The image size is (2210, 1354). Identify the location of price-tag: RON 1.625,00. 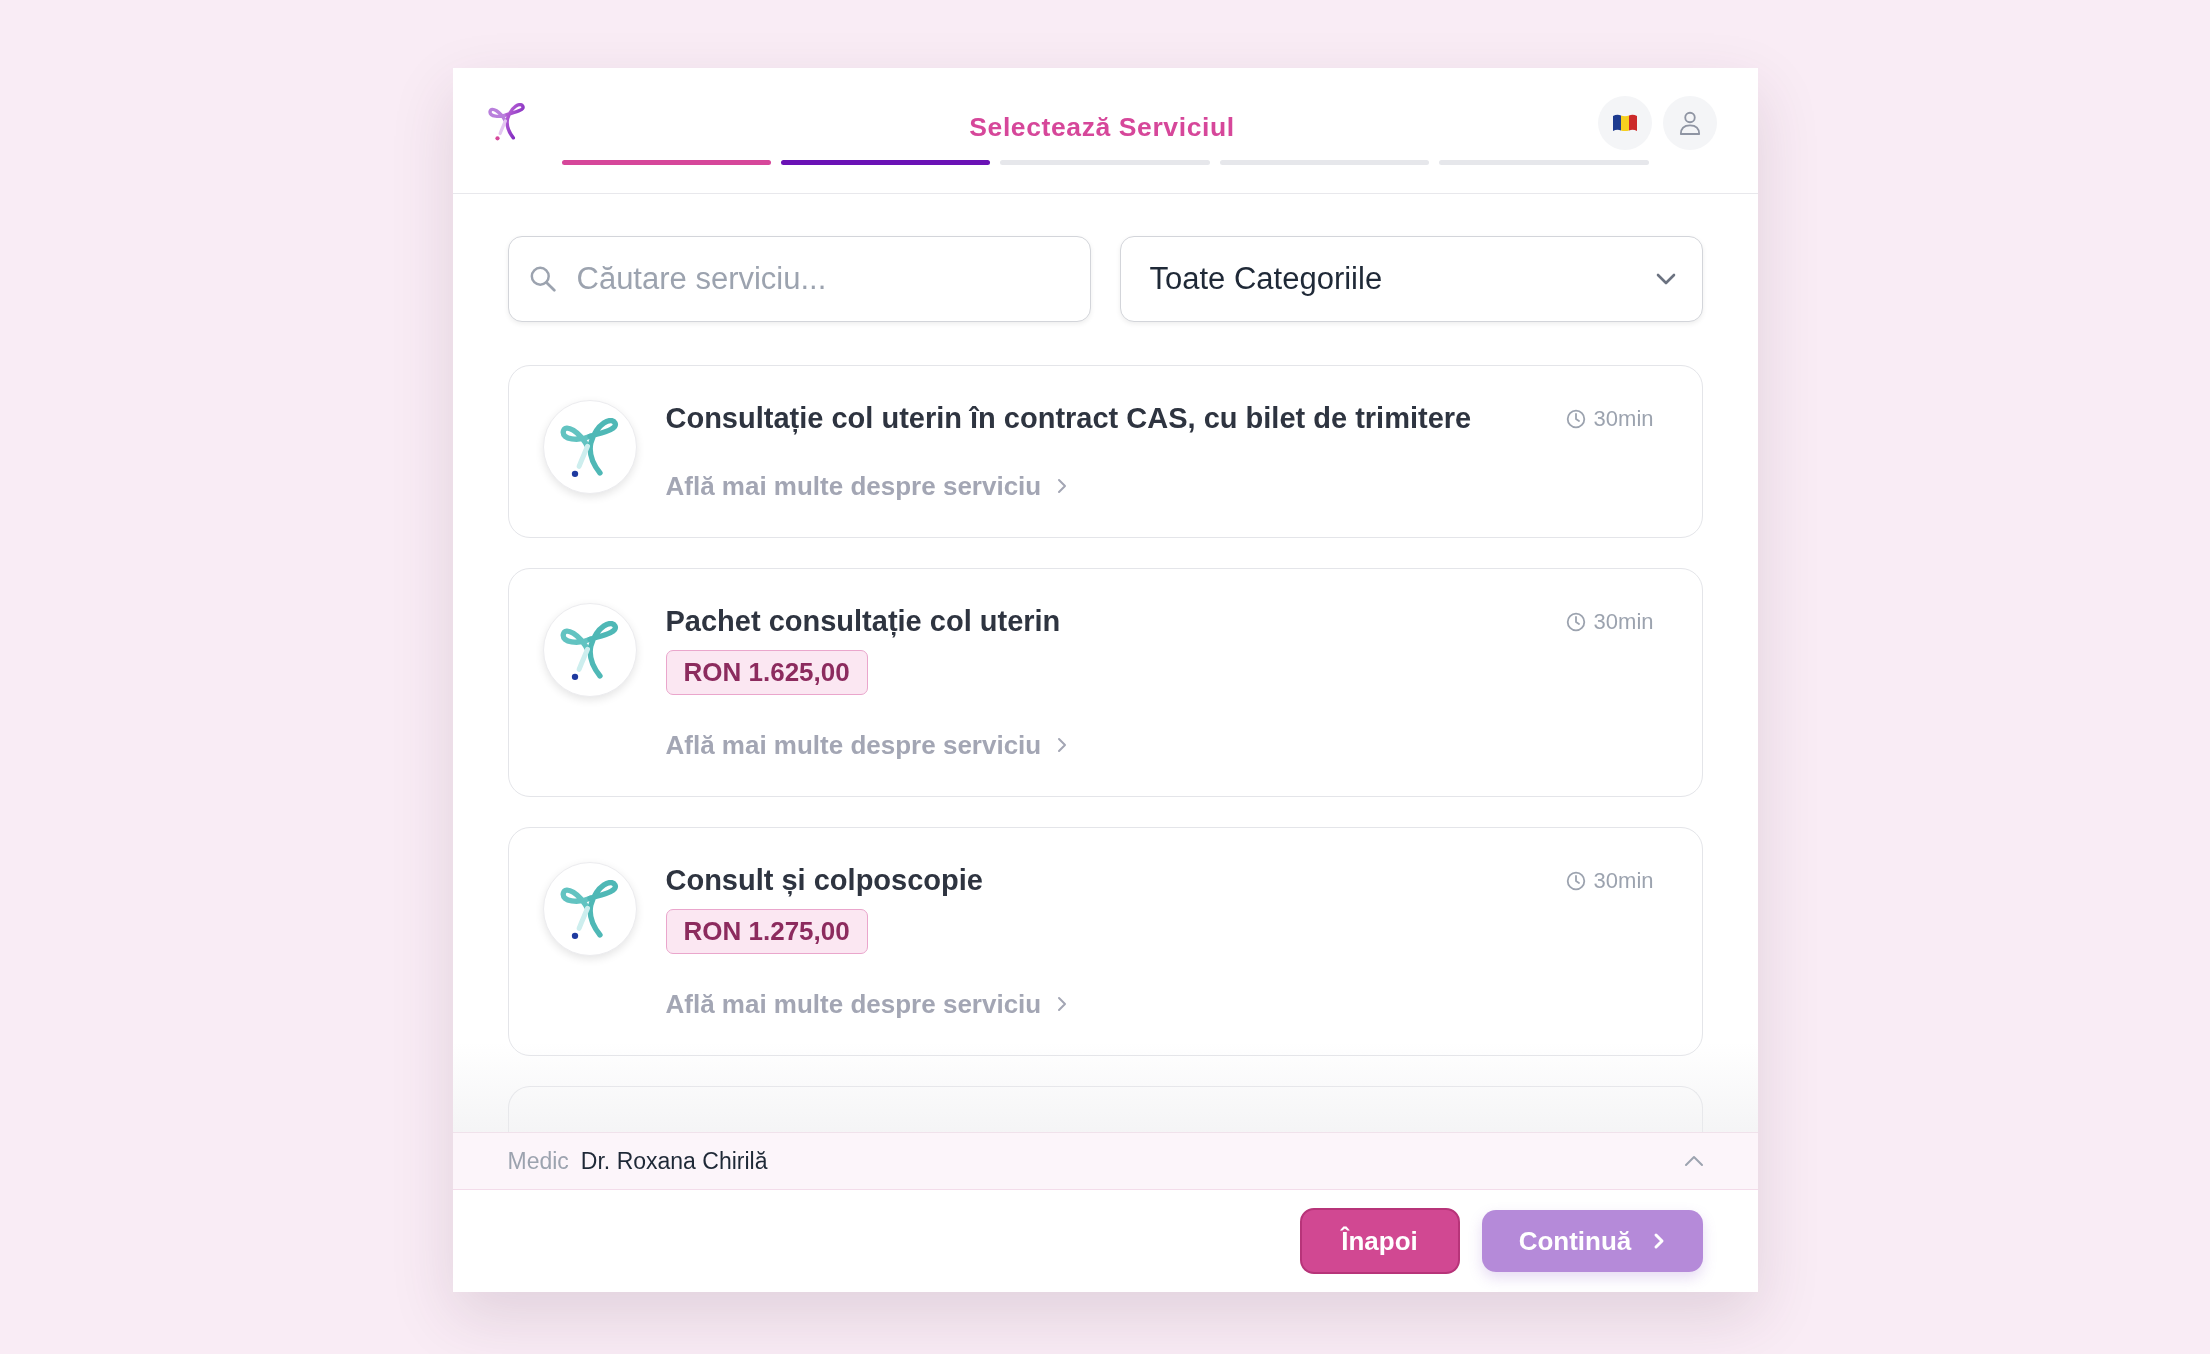
(766, 672).